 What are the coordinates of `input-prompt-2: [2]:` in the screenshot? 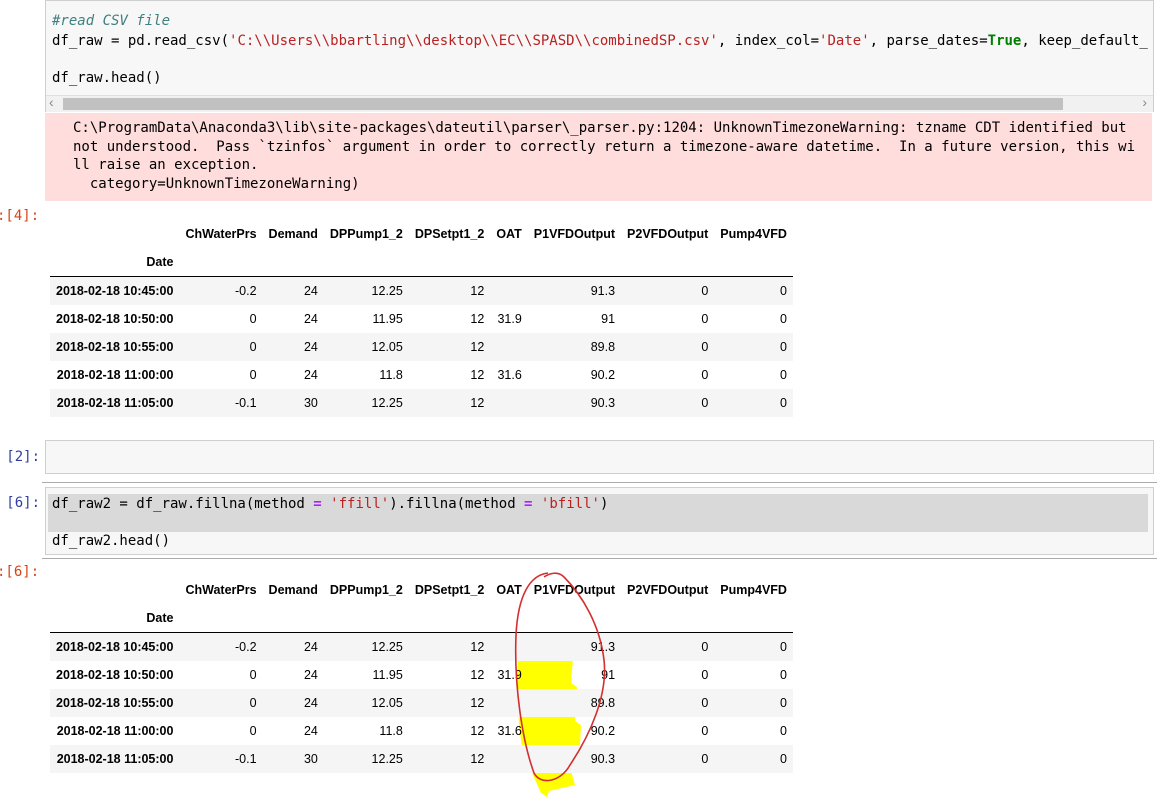 It's located at (23, 457).